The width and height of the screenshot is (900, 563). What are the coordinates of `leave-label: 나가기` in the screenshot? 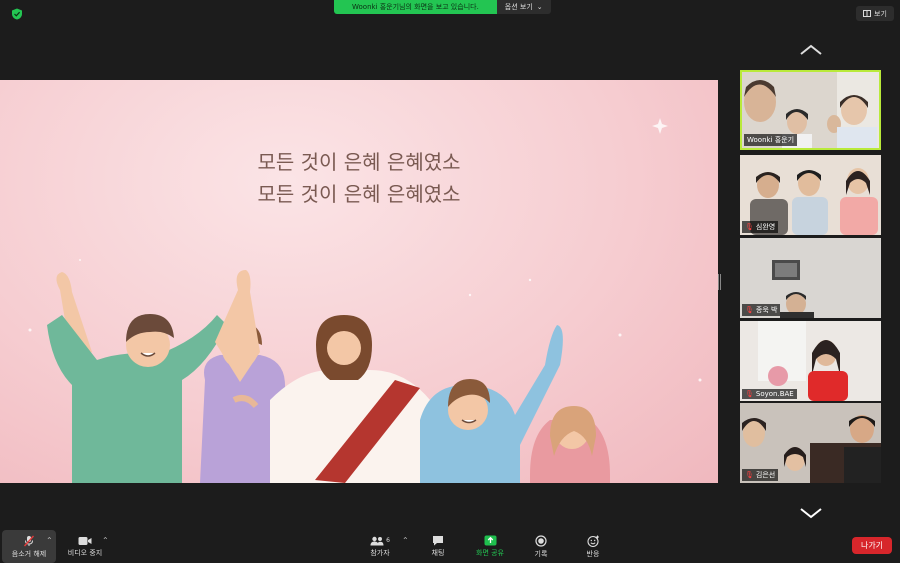 It's located at (872, 545).